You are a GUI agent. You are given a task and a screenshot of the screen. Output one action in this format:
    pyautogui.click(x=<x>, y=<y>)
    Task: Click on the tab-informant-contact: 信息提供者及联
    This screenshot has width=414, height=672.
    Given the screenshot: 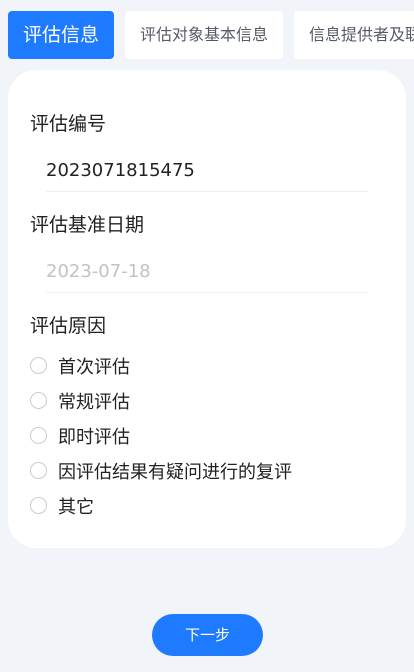 What is the action you would take?
    pyautogui.click(x=354, y=35)
    